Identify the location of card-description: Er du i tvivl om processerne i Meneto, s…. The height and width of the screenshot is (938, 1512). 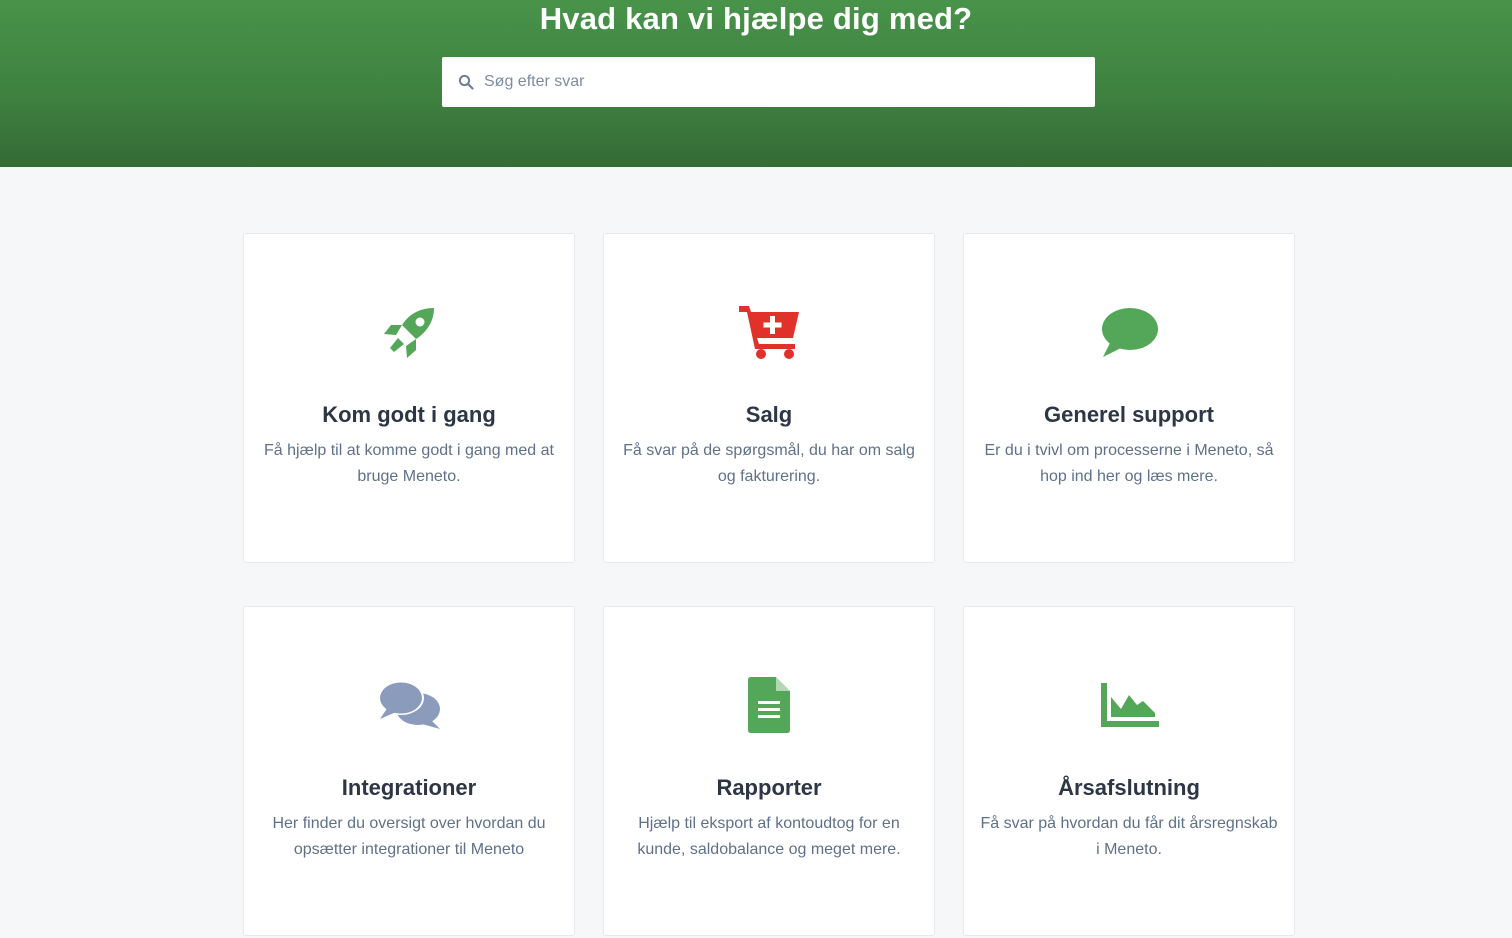
(1129, 463).